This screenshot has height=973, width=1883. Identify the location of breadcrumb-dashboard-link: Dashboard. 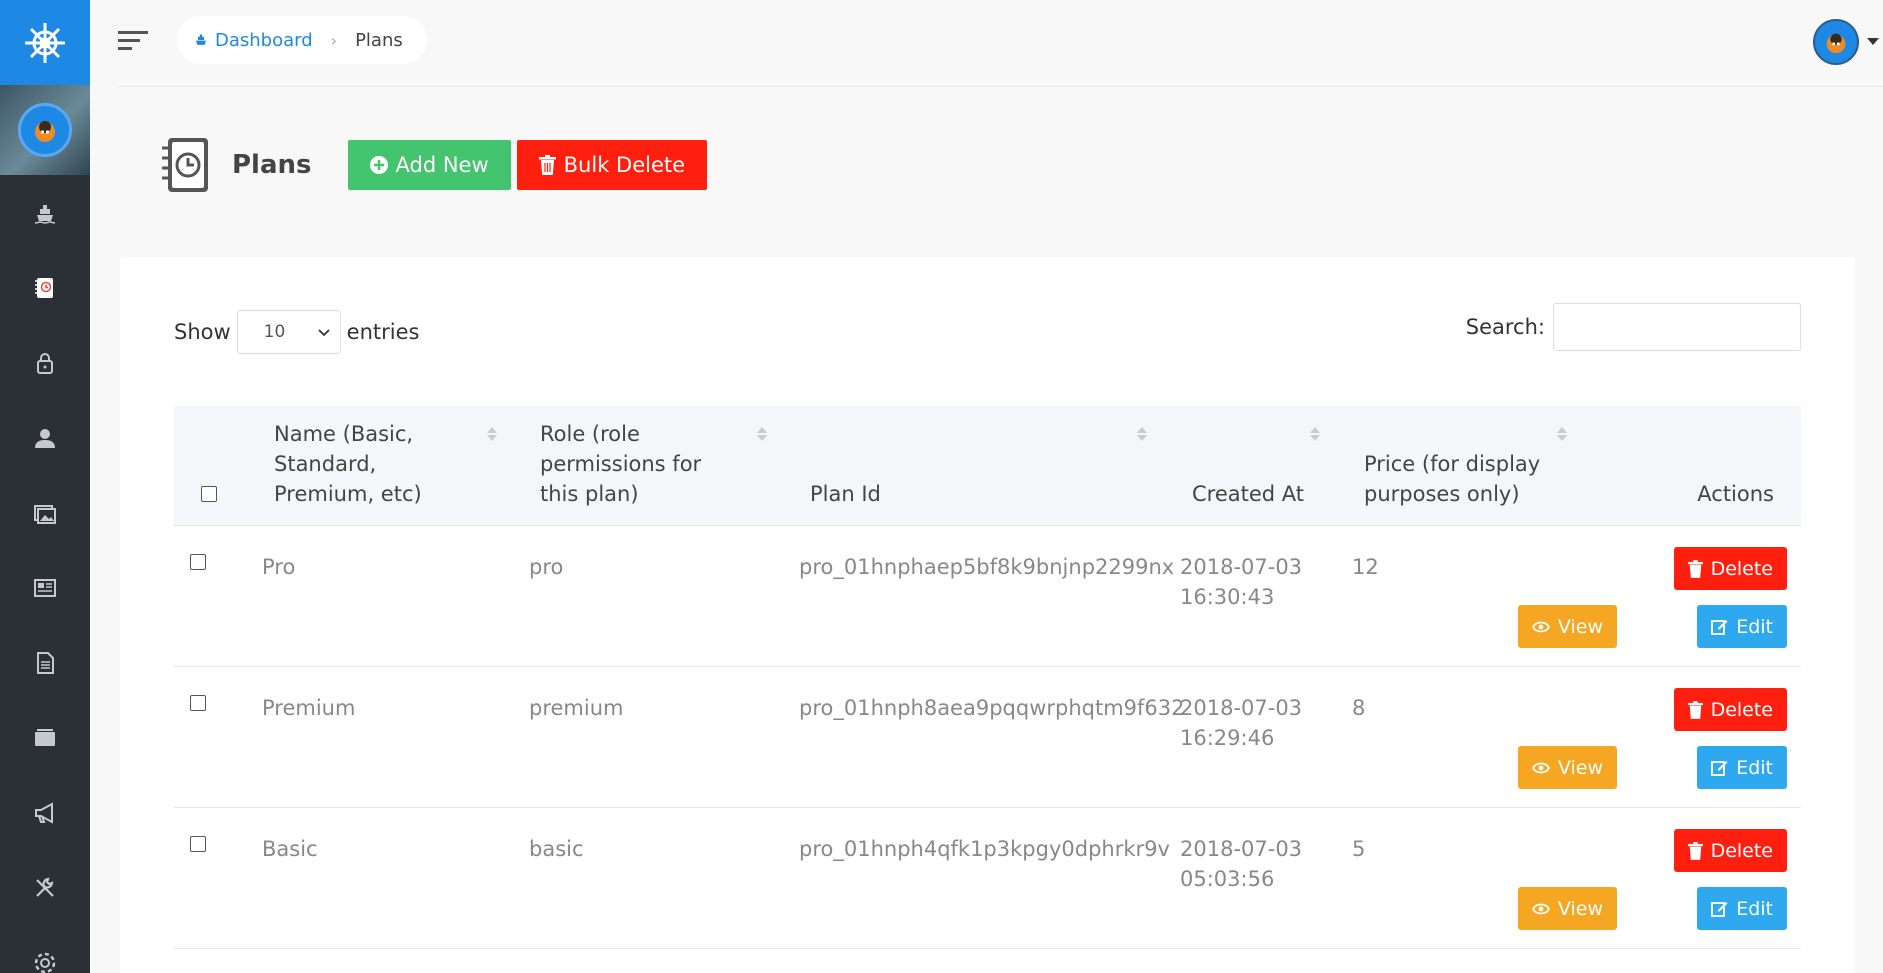
(253, 40).